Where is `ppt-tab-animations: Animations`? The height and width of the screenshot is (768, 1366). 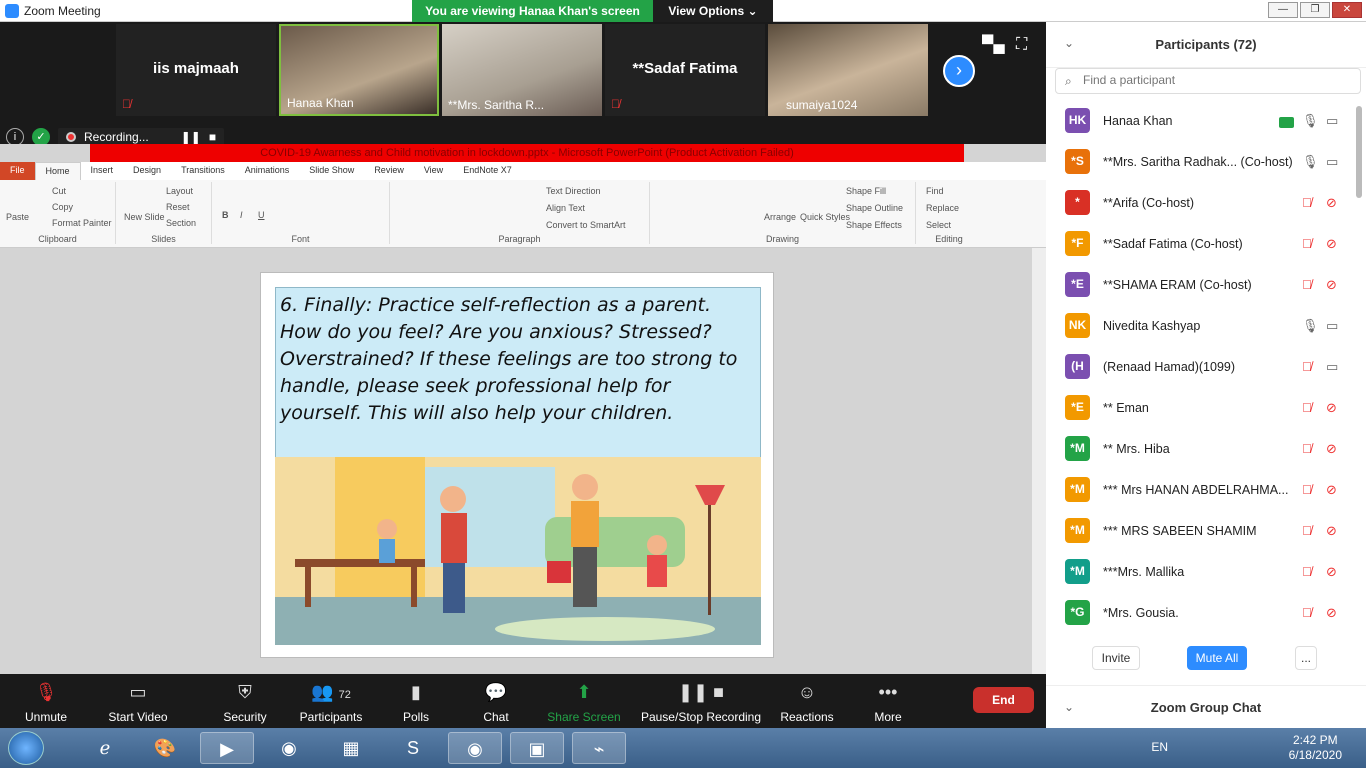 ppt-tab-animations: Animations is located at coordinates (267, 171).